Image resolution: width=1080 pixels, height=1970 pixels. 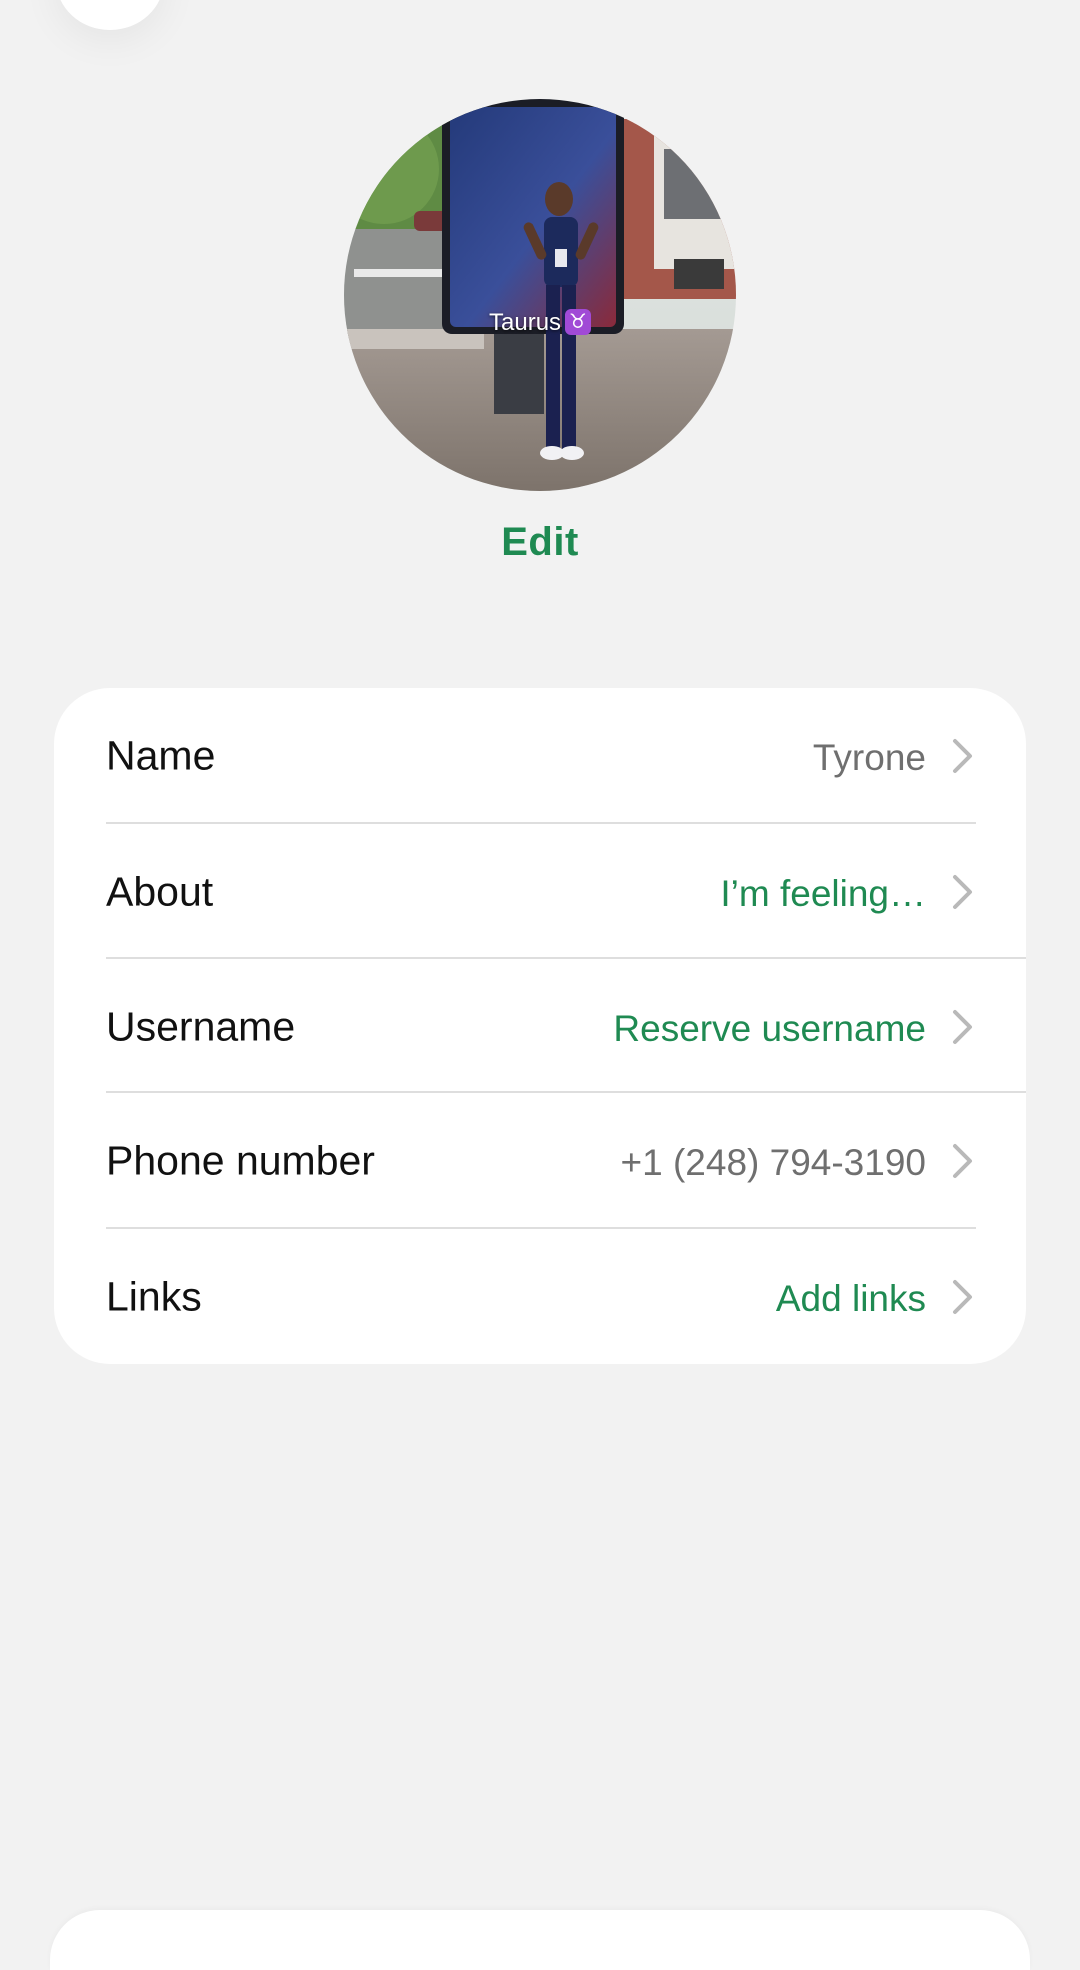 What do you see at coordinates (161, 755) in the screenshot?
I see `row-name-label: Name` at bounding box center [161, 755].